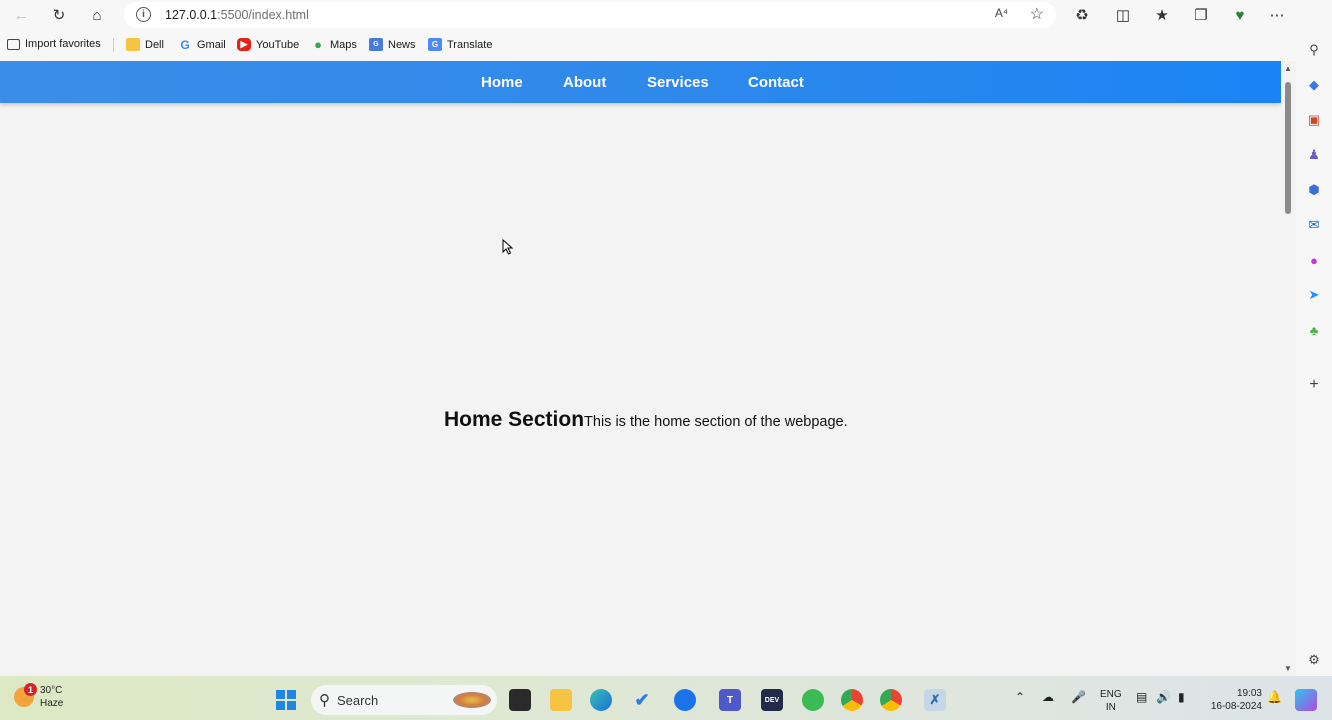 This screenshot has height=720, width=1332. Describe the element at coordinates (1078, 697) in the screenshot. I see `microphone-icon: 🎤` at that location.